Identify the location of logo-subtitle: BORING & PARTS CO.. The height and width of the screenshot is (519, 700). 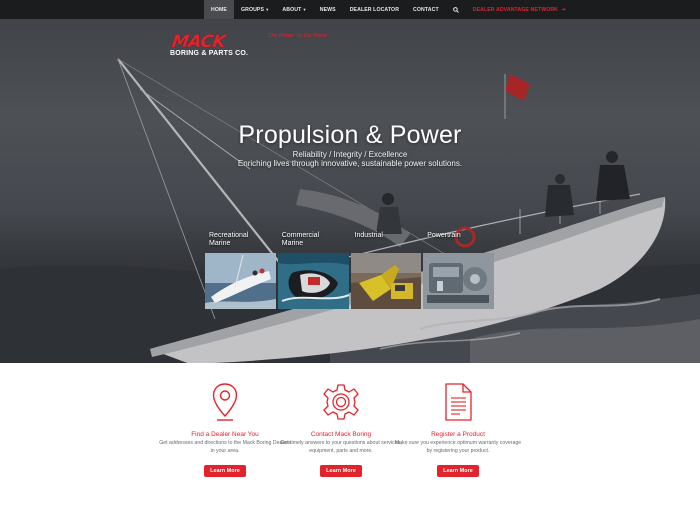
(209, 53).